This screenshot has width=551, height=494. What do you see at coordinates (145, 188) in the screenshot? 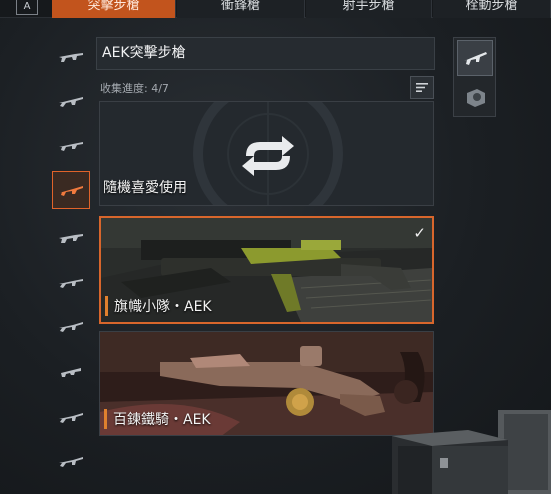
I see `card-label-random: 隨機喜愛使用` at bounding box center [145, 188].